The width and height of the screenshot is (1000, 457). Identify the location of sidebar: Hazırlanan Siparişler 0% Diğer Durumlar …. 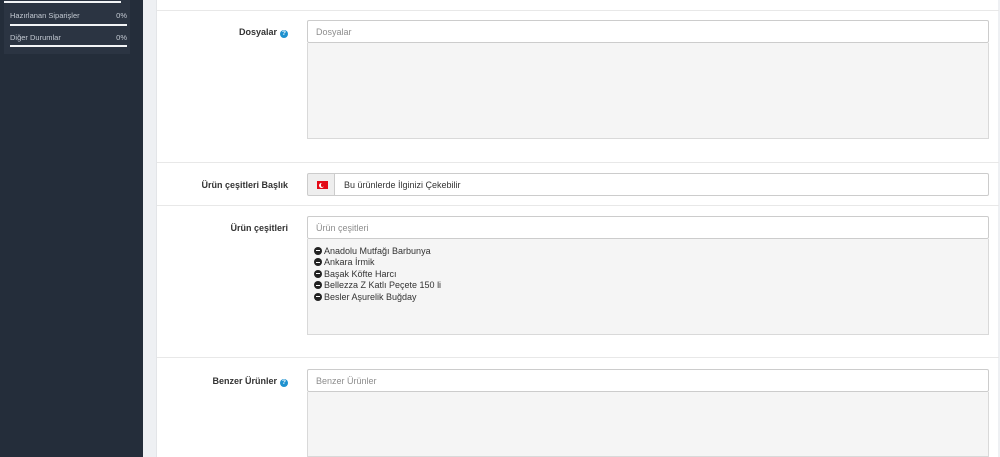
(71, 228).